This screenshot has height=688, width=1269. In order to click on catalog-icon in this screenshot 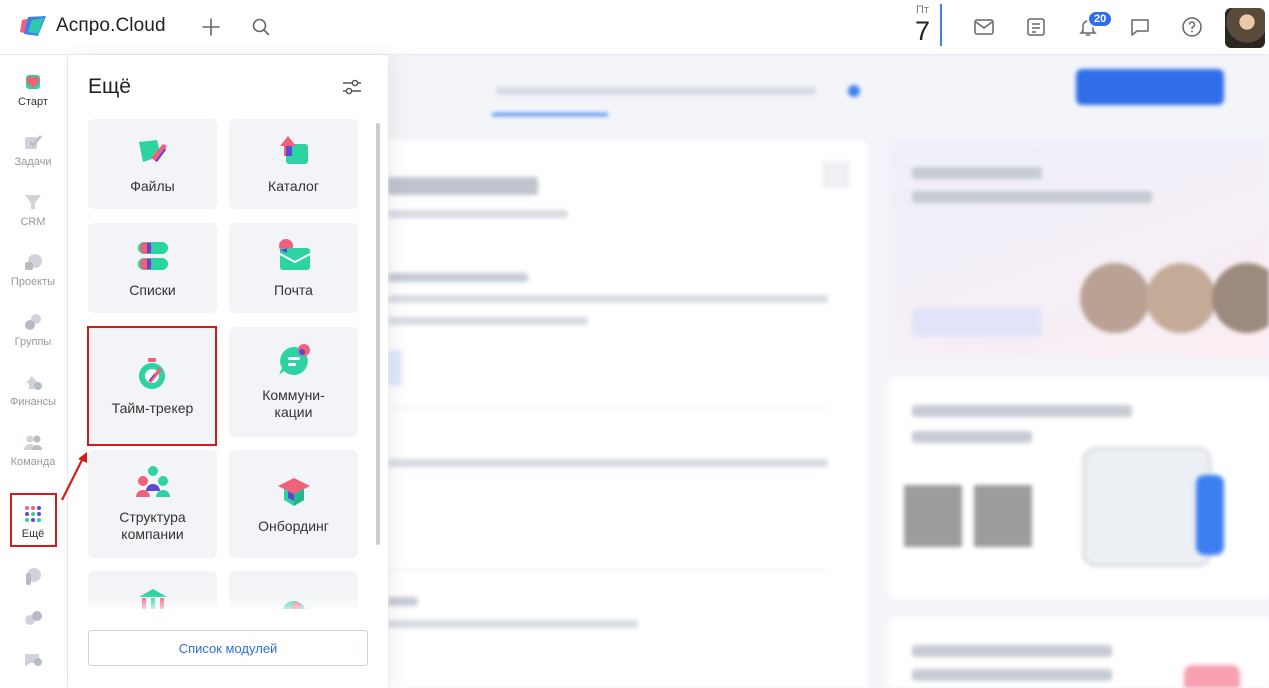, I will do `click(293, 149)`.